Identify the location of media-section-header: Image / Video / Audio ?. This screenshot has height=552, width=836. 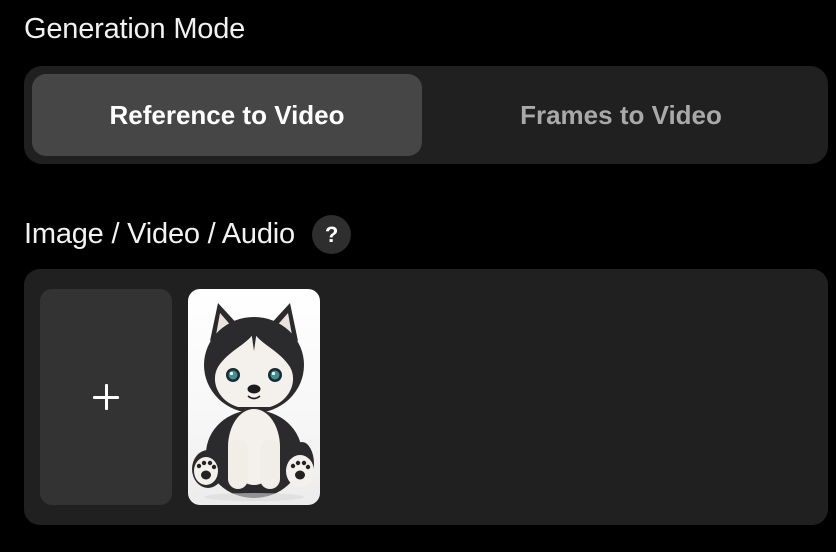
(187, 234).